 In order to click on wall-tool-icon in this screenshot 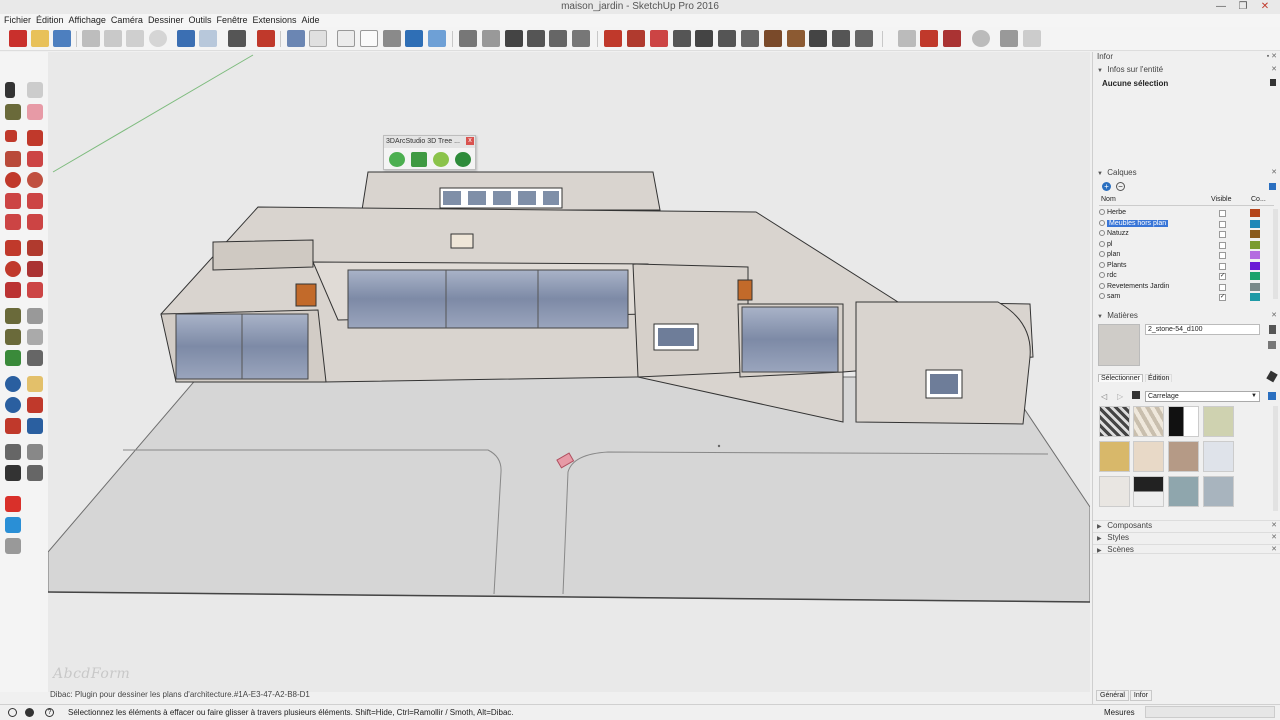, I will do `click(613, 38)`.